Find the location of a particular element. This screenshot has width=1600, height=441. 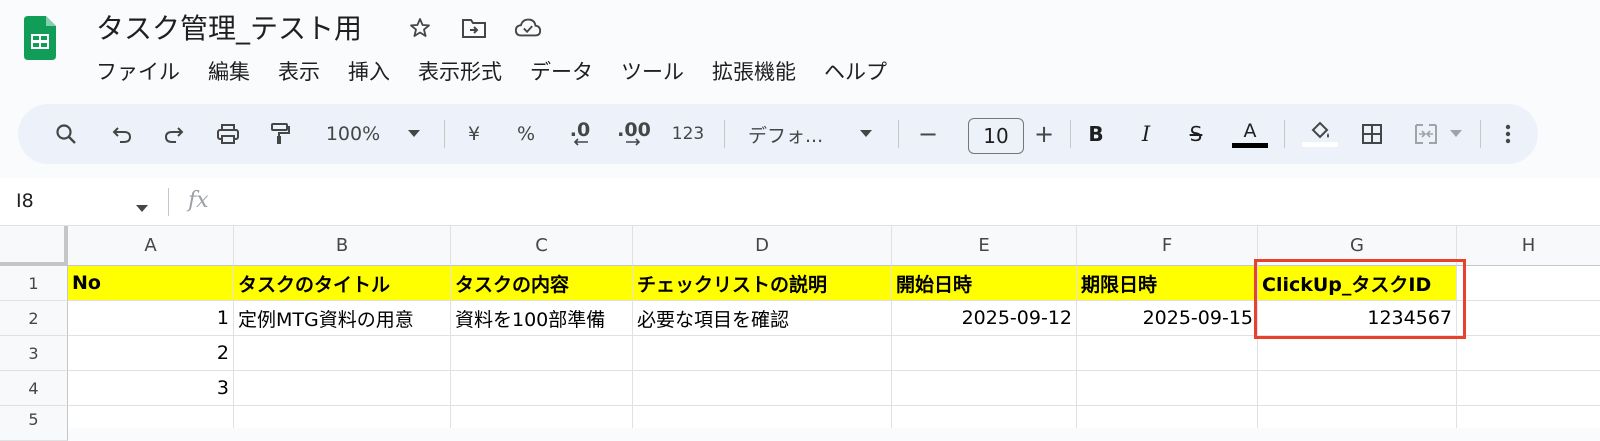

menu-extensions: 拡張機能 is located at coordinates (754, 72).